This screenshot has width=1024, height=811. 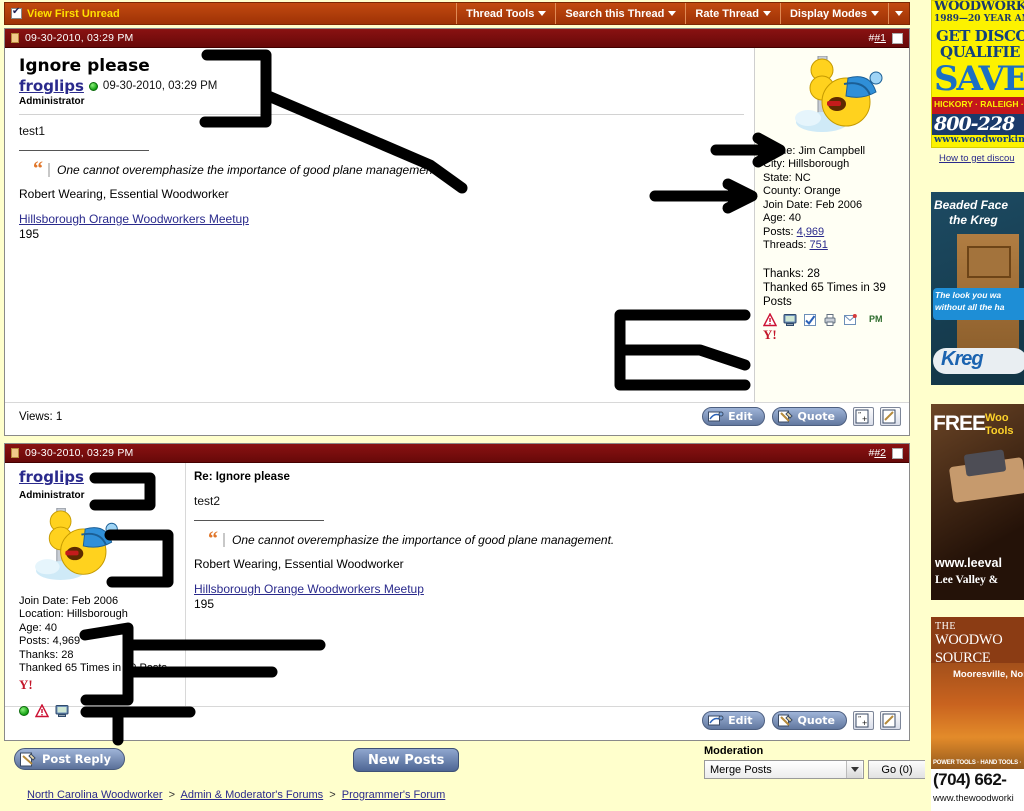 What do you see at coordinates (897, 38) in the screenshot?
I see `post-1-select-checkbox` at bounding box center [897, 38].